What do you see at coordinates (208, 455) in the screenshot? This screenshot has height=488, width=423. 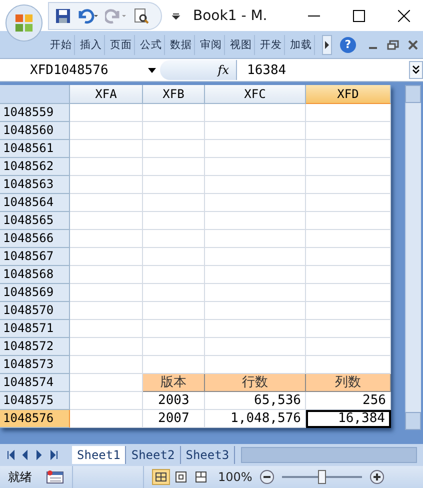 I see `sheet-tab: Sheet3` at bounding box center [208, 455].